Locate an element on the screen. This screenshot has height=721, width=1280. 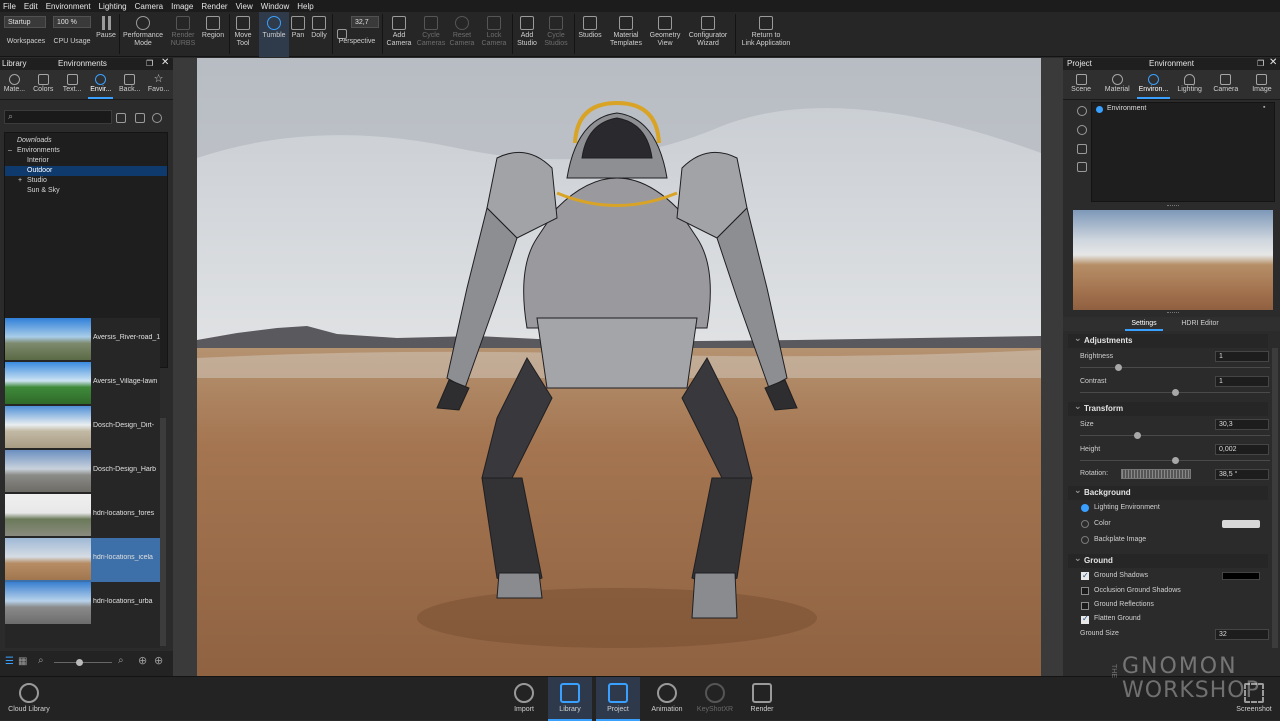
studios-button: Studios is located at coordinates (590, 34).